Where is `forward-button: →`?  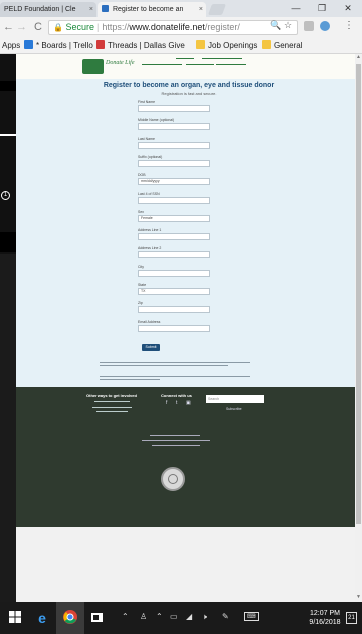 forward-button: → is located at coordinates (21, 27).